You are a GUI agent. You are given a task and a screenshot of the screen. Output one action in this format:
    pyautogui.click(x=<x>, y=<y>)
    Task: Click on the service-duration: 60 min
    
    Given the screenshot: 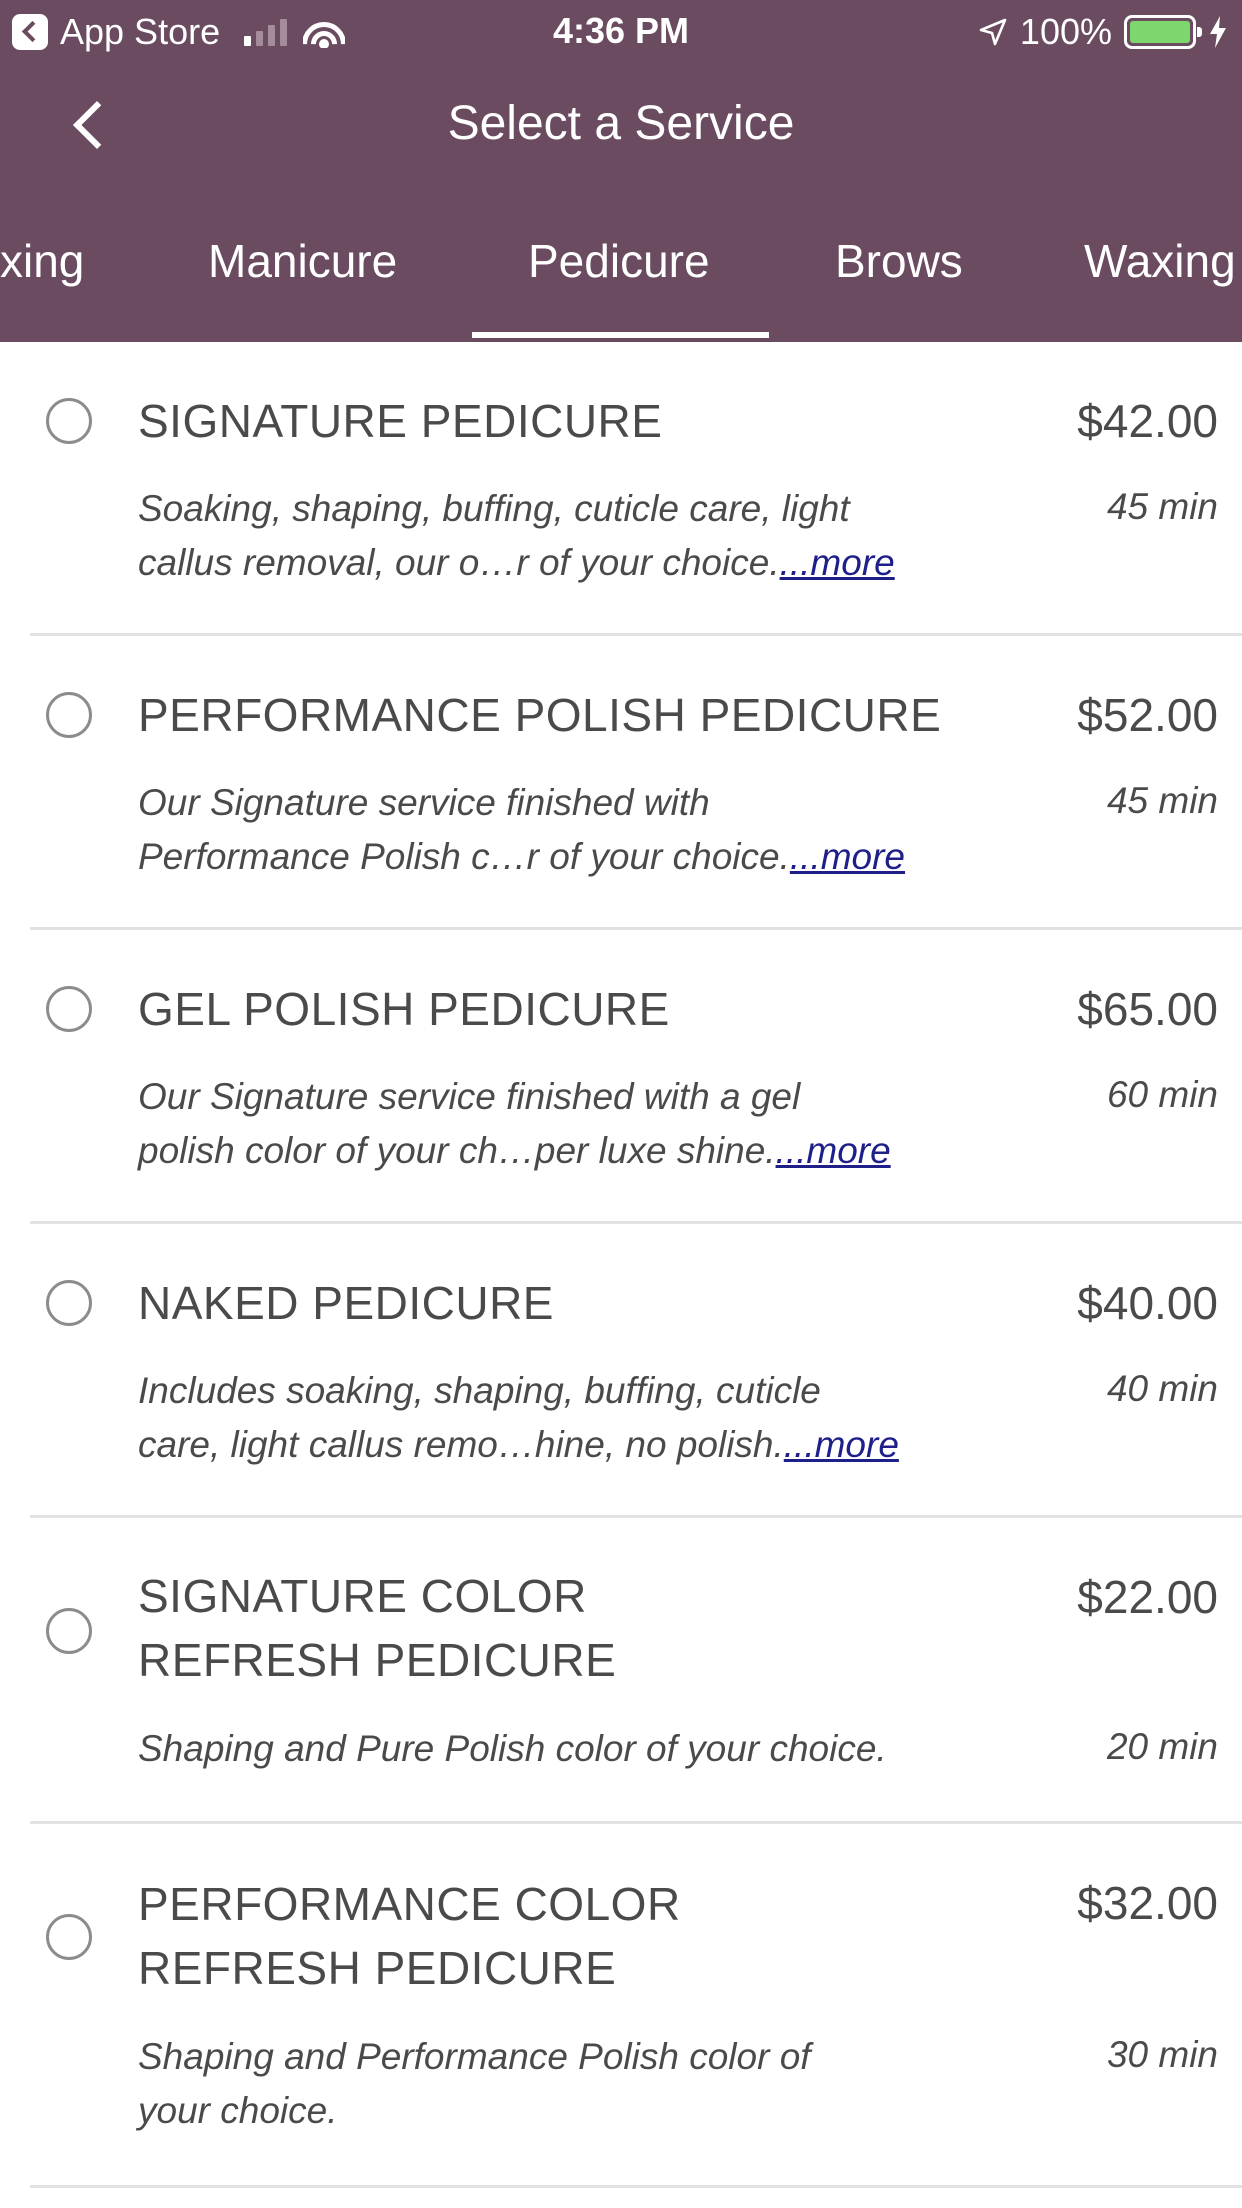 What is the action you would take?
    pyautogui.click(x=1162, y=1094)
    